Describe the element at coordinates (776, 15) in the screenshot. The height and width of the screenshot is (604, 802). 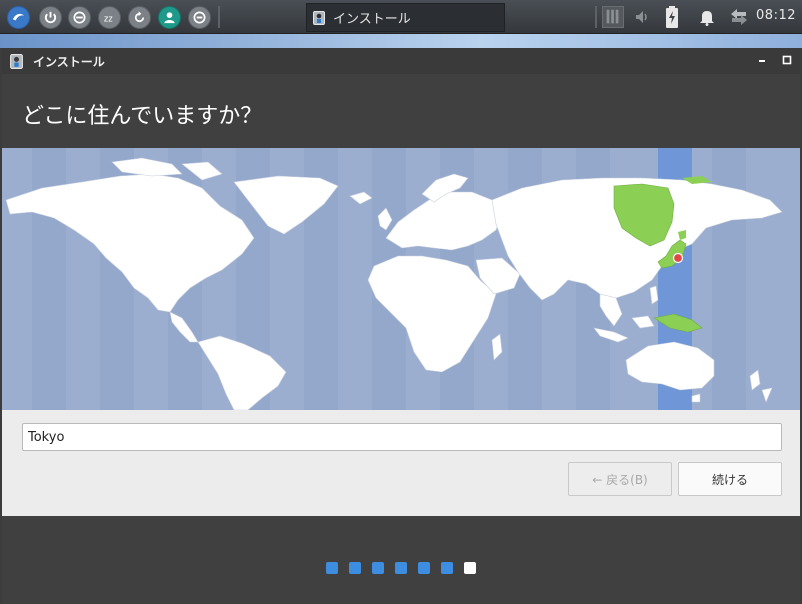
I see `clock: 08:12` at that location.